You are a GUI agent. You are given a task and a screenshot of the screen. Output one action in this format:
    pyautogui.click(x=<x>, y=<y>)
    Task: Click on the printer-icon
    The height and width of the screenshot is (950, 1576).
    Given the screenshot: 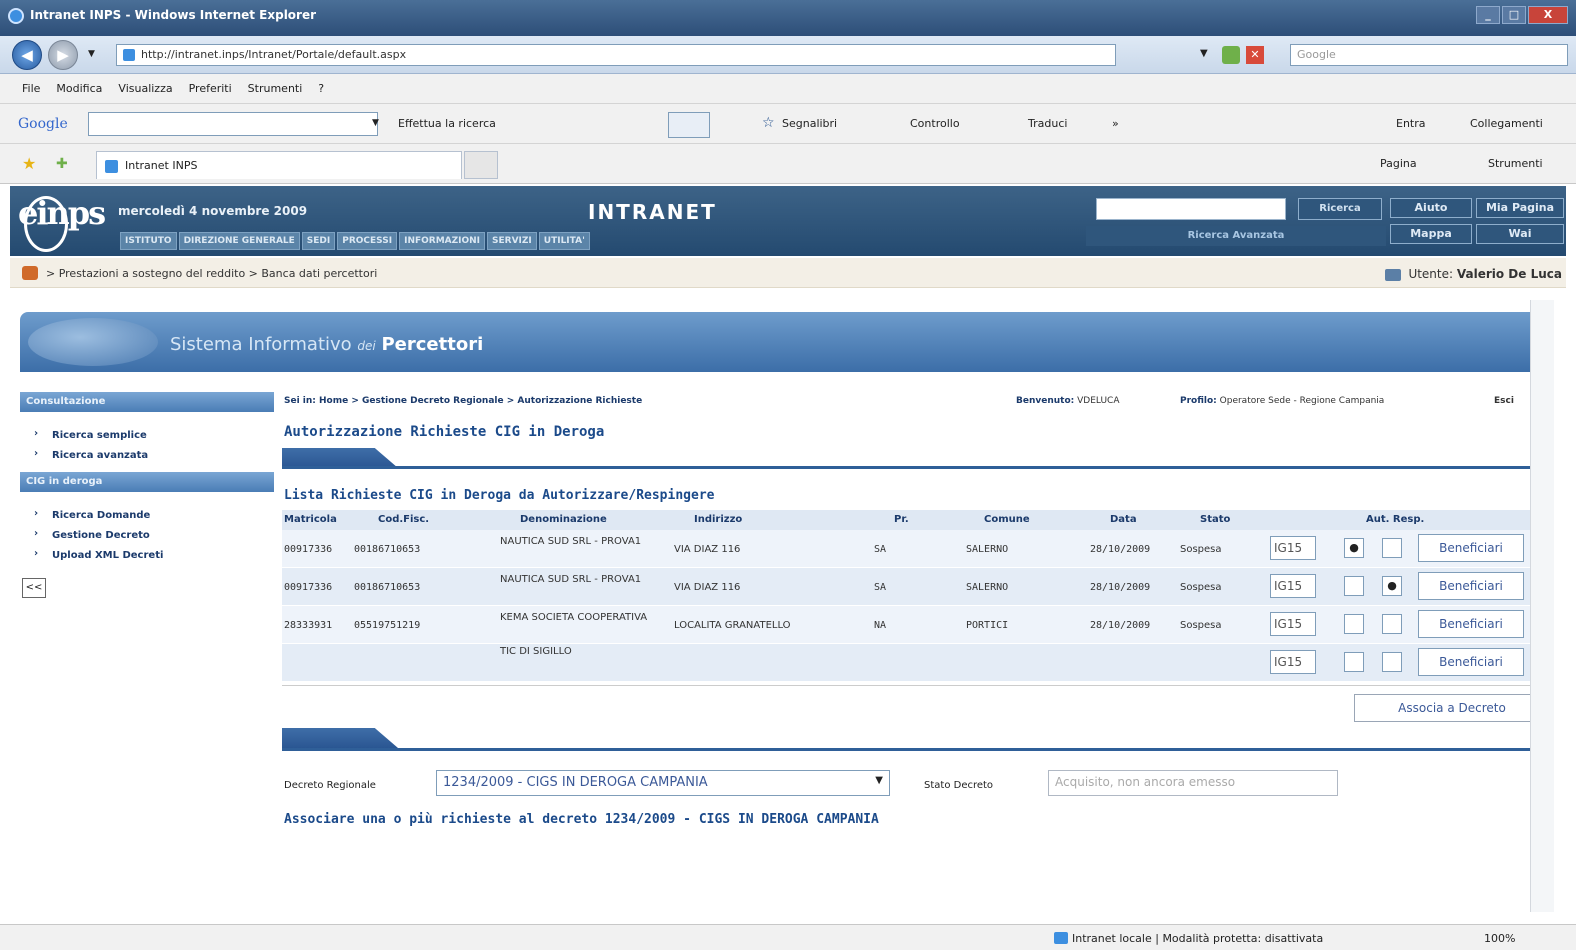 What is the action you would take?
    pyautogui.click(x=1392, y=274)
    